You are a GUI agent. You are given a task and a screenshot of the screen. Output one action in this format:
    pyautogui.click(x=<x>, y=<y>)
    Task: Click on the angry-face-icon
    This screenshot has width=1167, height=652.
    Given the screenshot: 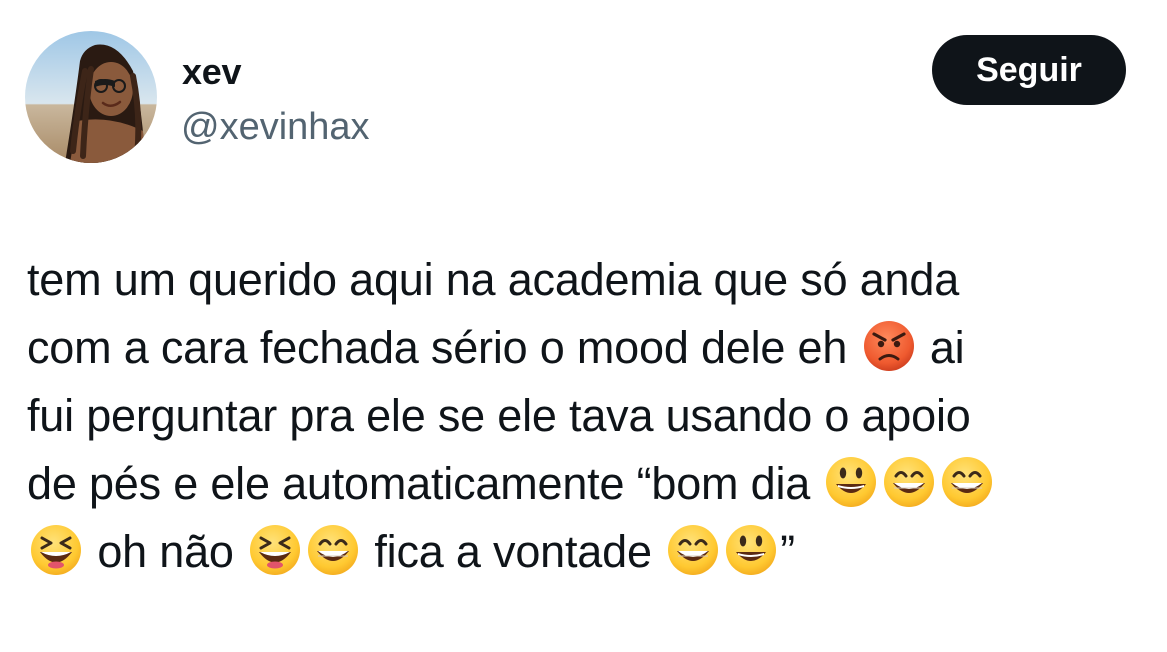 What is the action you would take?
    pyautogui.click(x=888, y=346)
    